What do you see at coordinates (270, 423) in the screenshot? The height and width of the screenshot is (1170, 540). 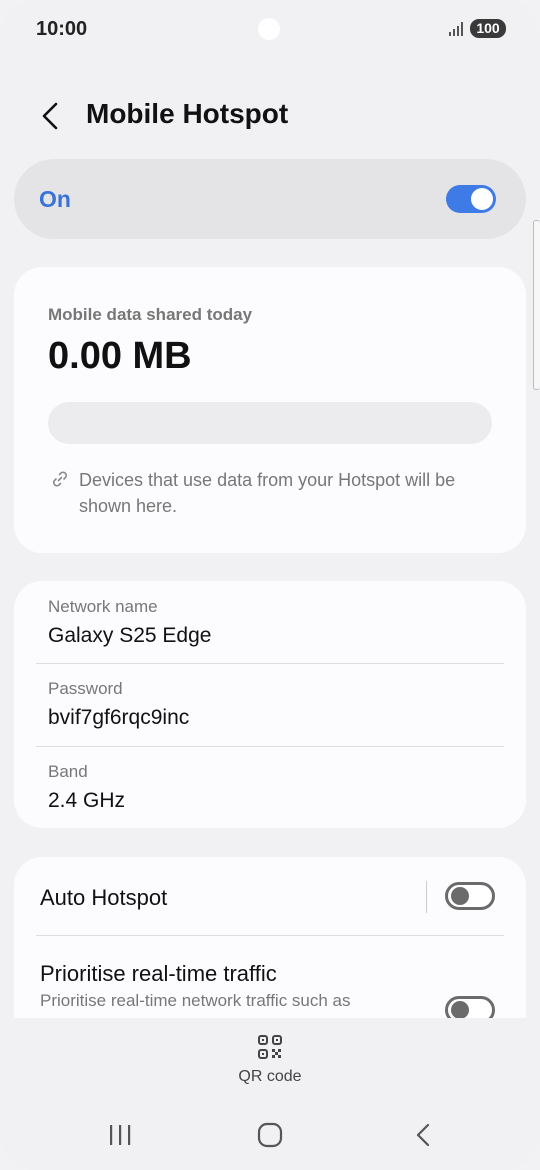 I see `data-usage-bar` at bounding box center [270, 423].